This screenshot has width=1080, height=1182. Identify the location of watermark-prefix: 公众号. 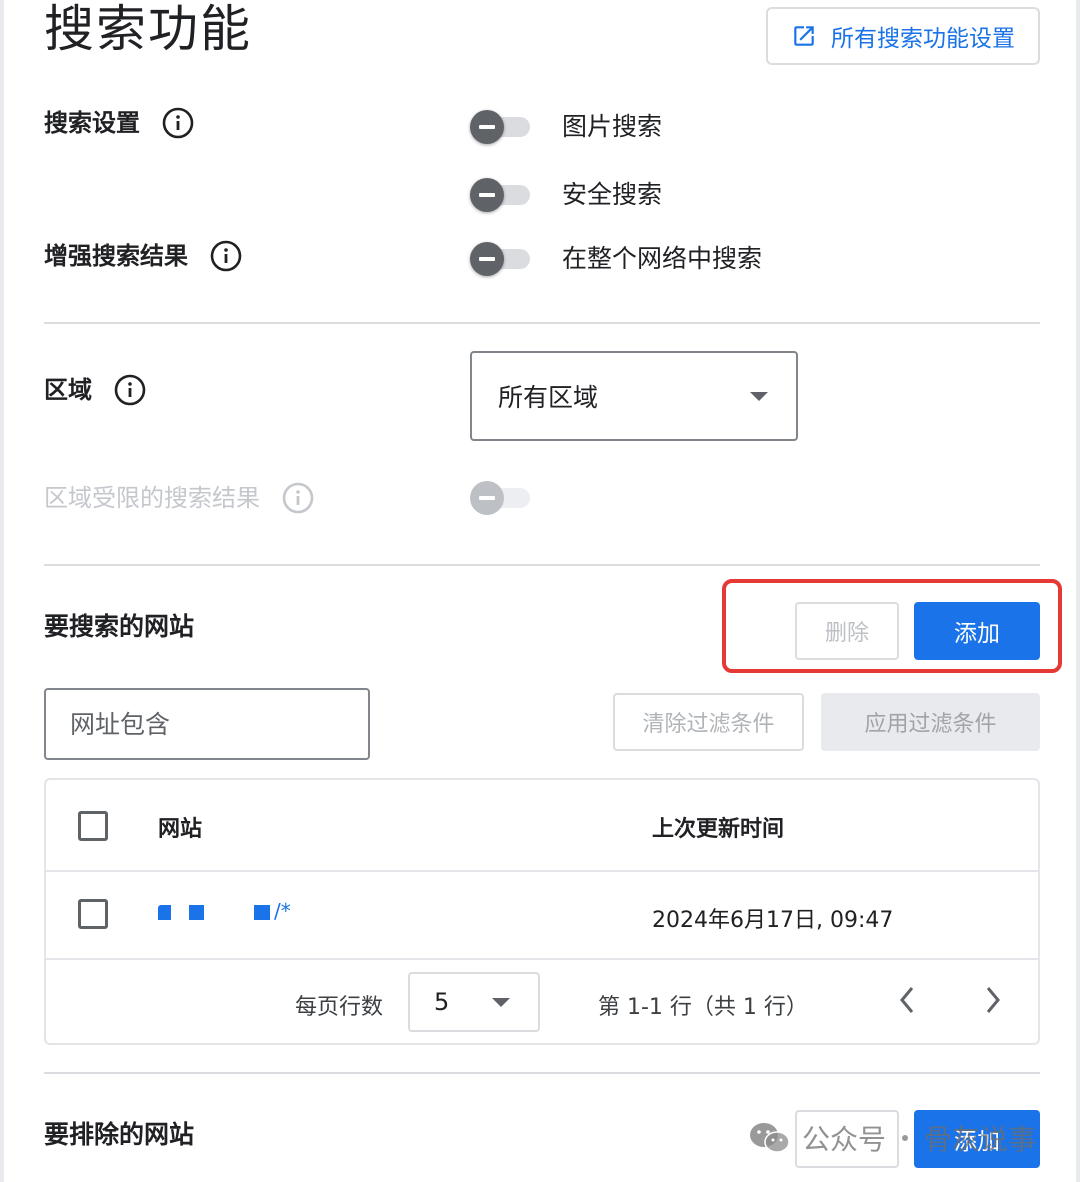
(844, 1139).